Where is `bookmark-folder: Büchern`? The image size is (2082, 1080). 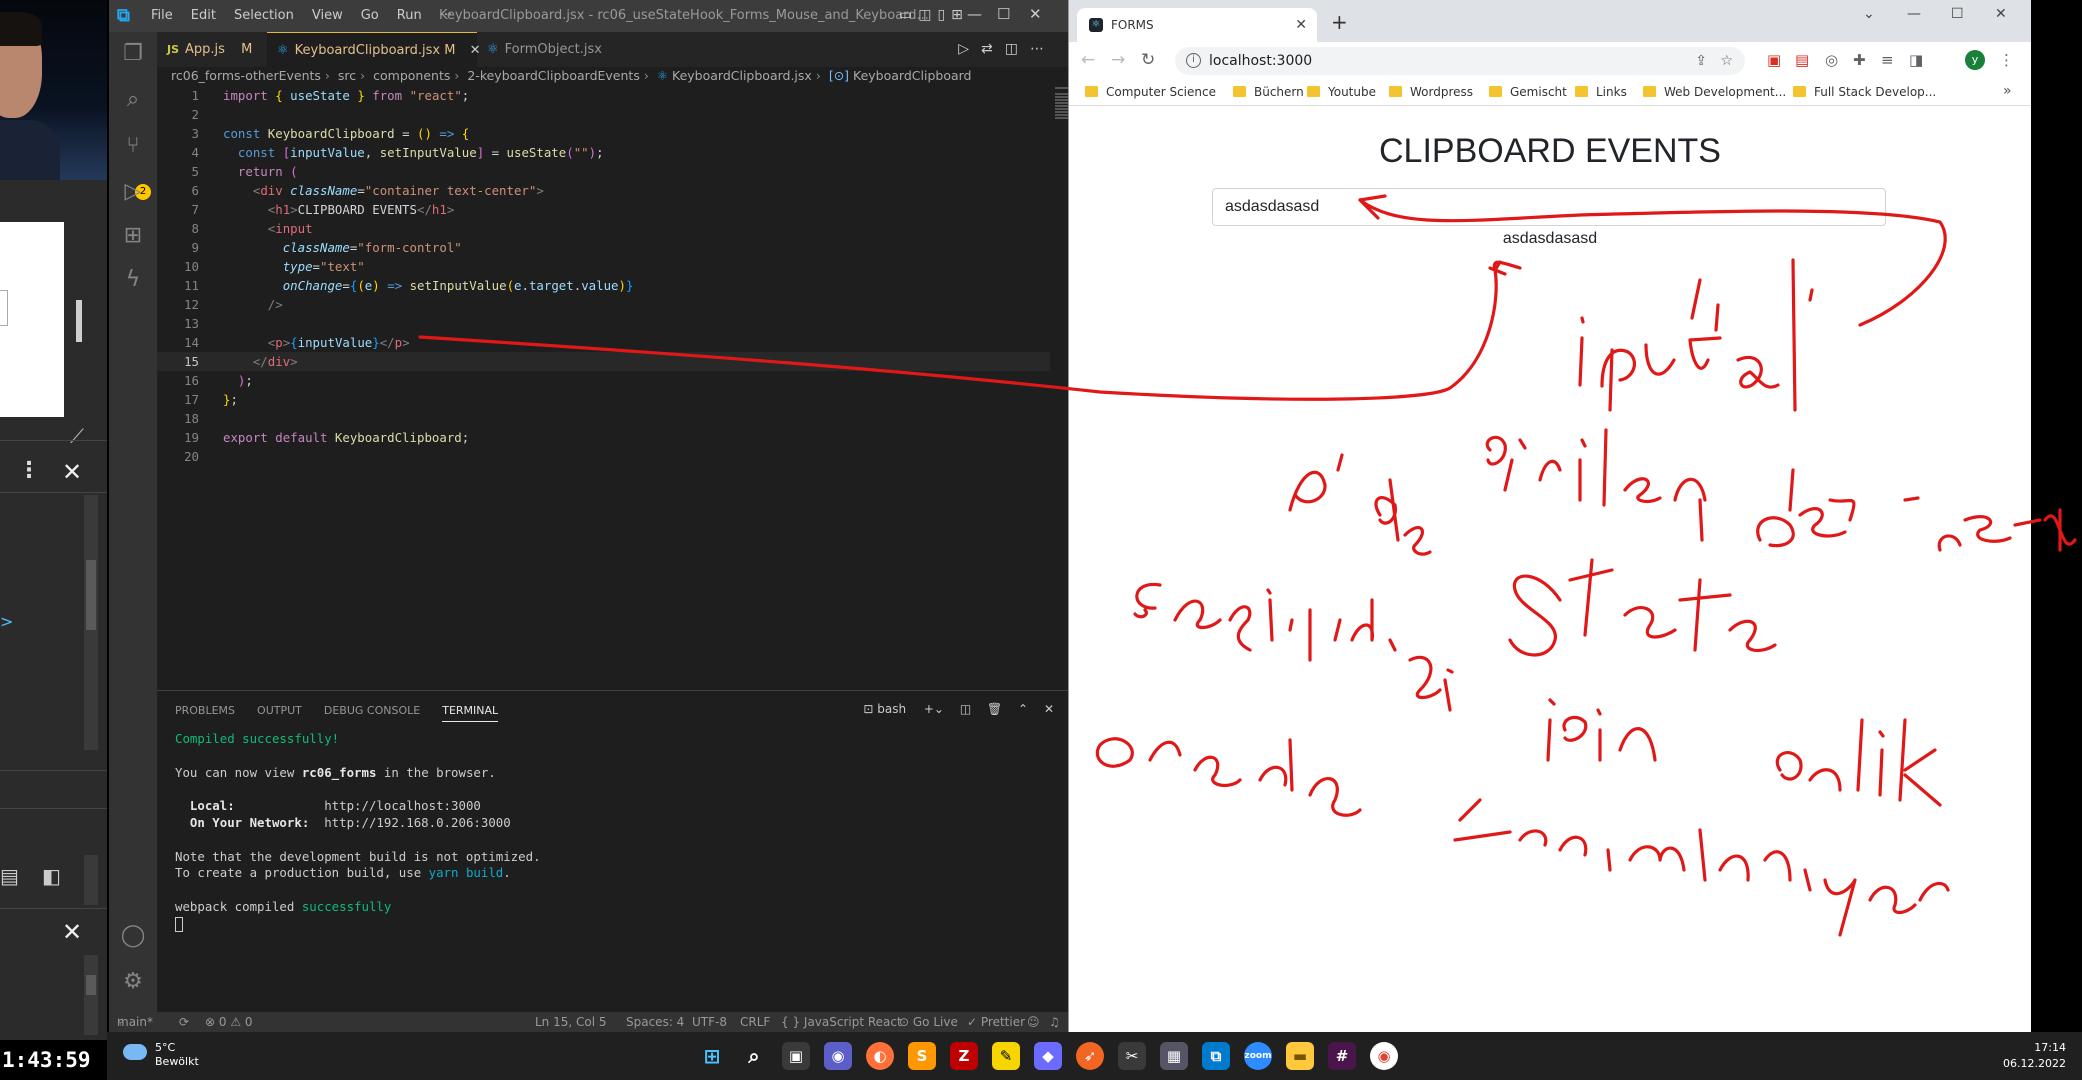
bookmark-folder: Büchern is located at coordinates (1268, 92).